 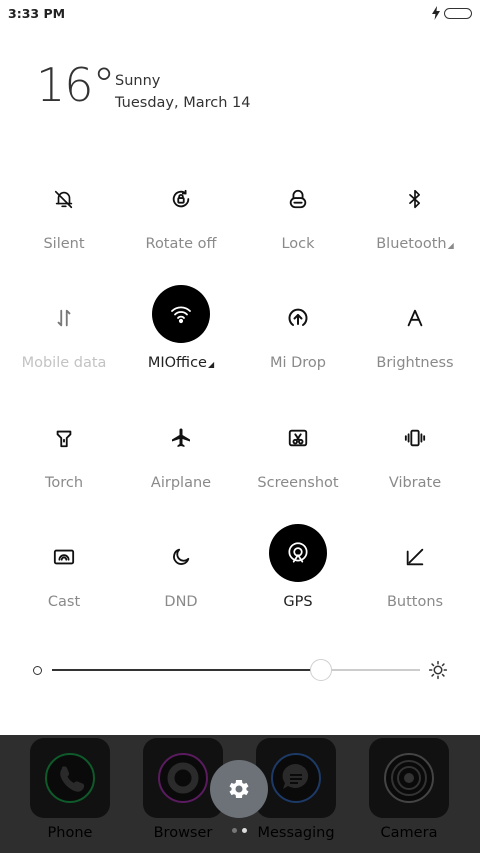 I want to click on brightness-track, so click(x=236, y=670).